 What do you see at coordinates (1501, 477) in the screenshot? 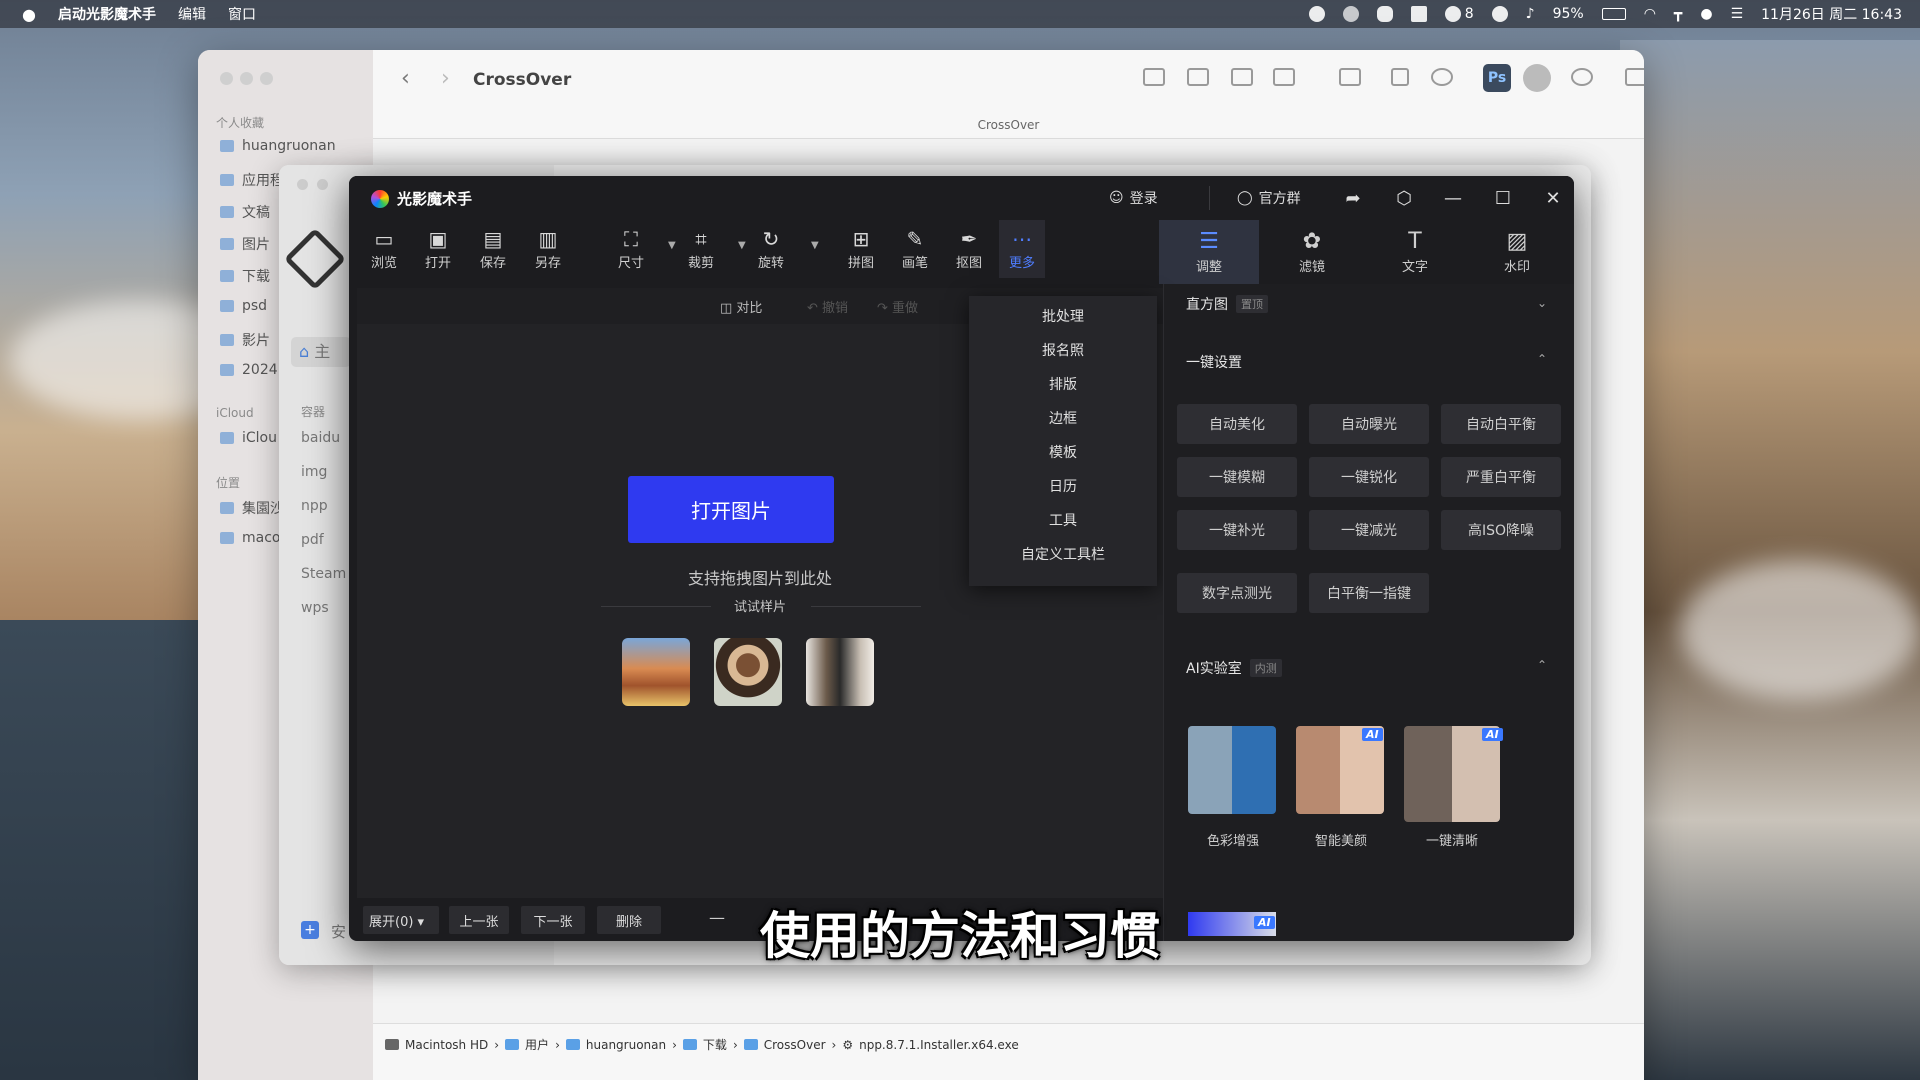
I see `severe-white-balance-button: 严重白平衡` at bounding box center [1501, 477].